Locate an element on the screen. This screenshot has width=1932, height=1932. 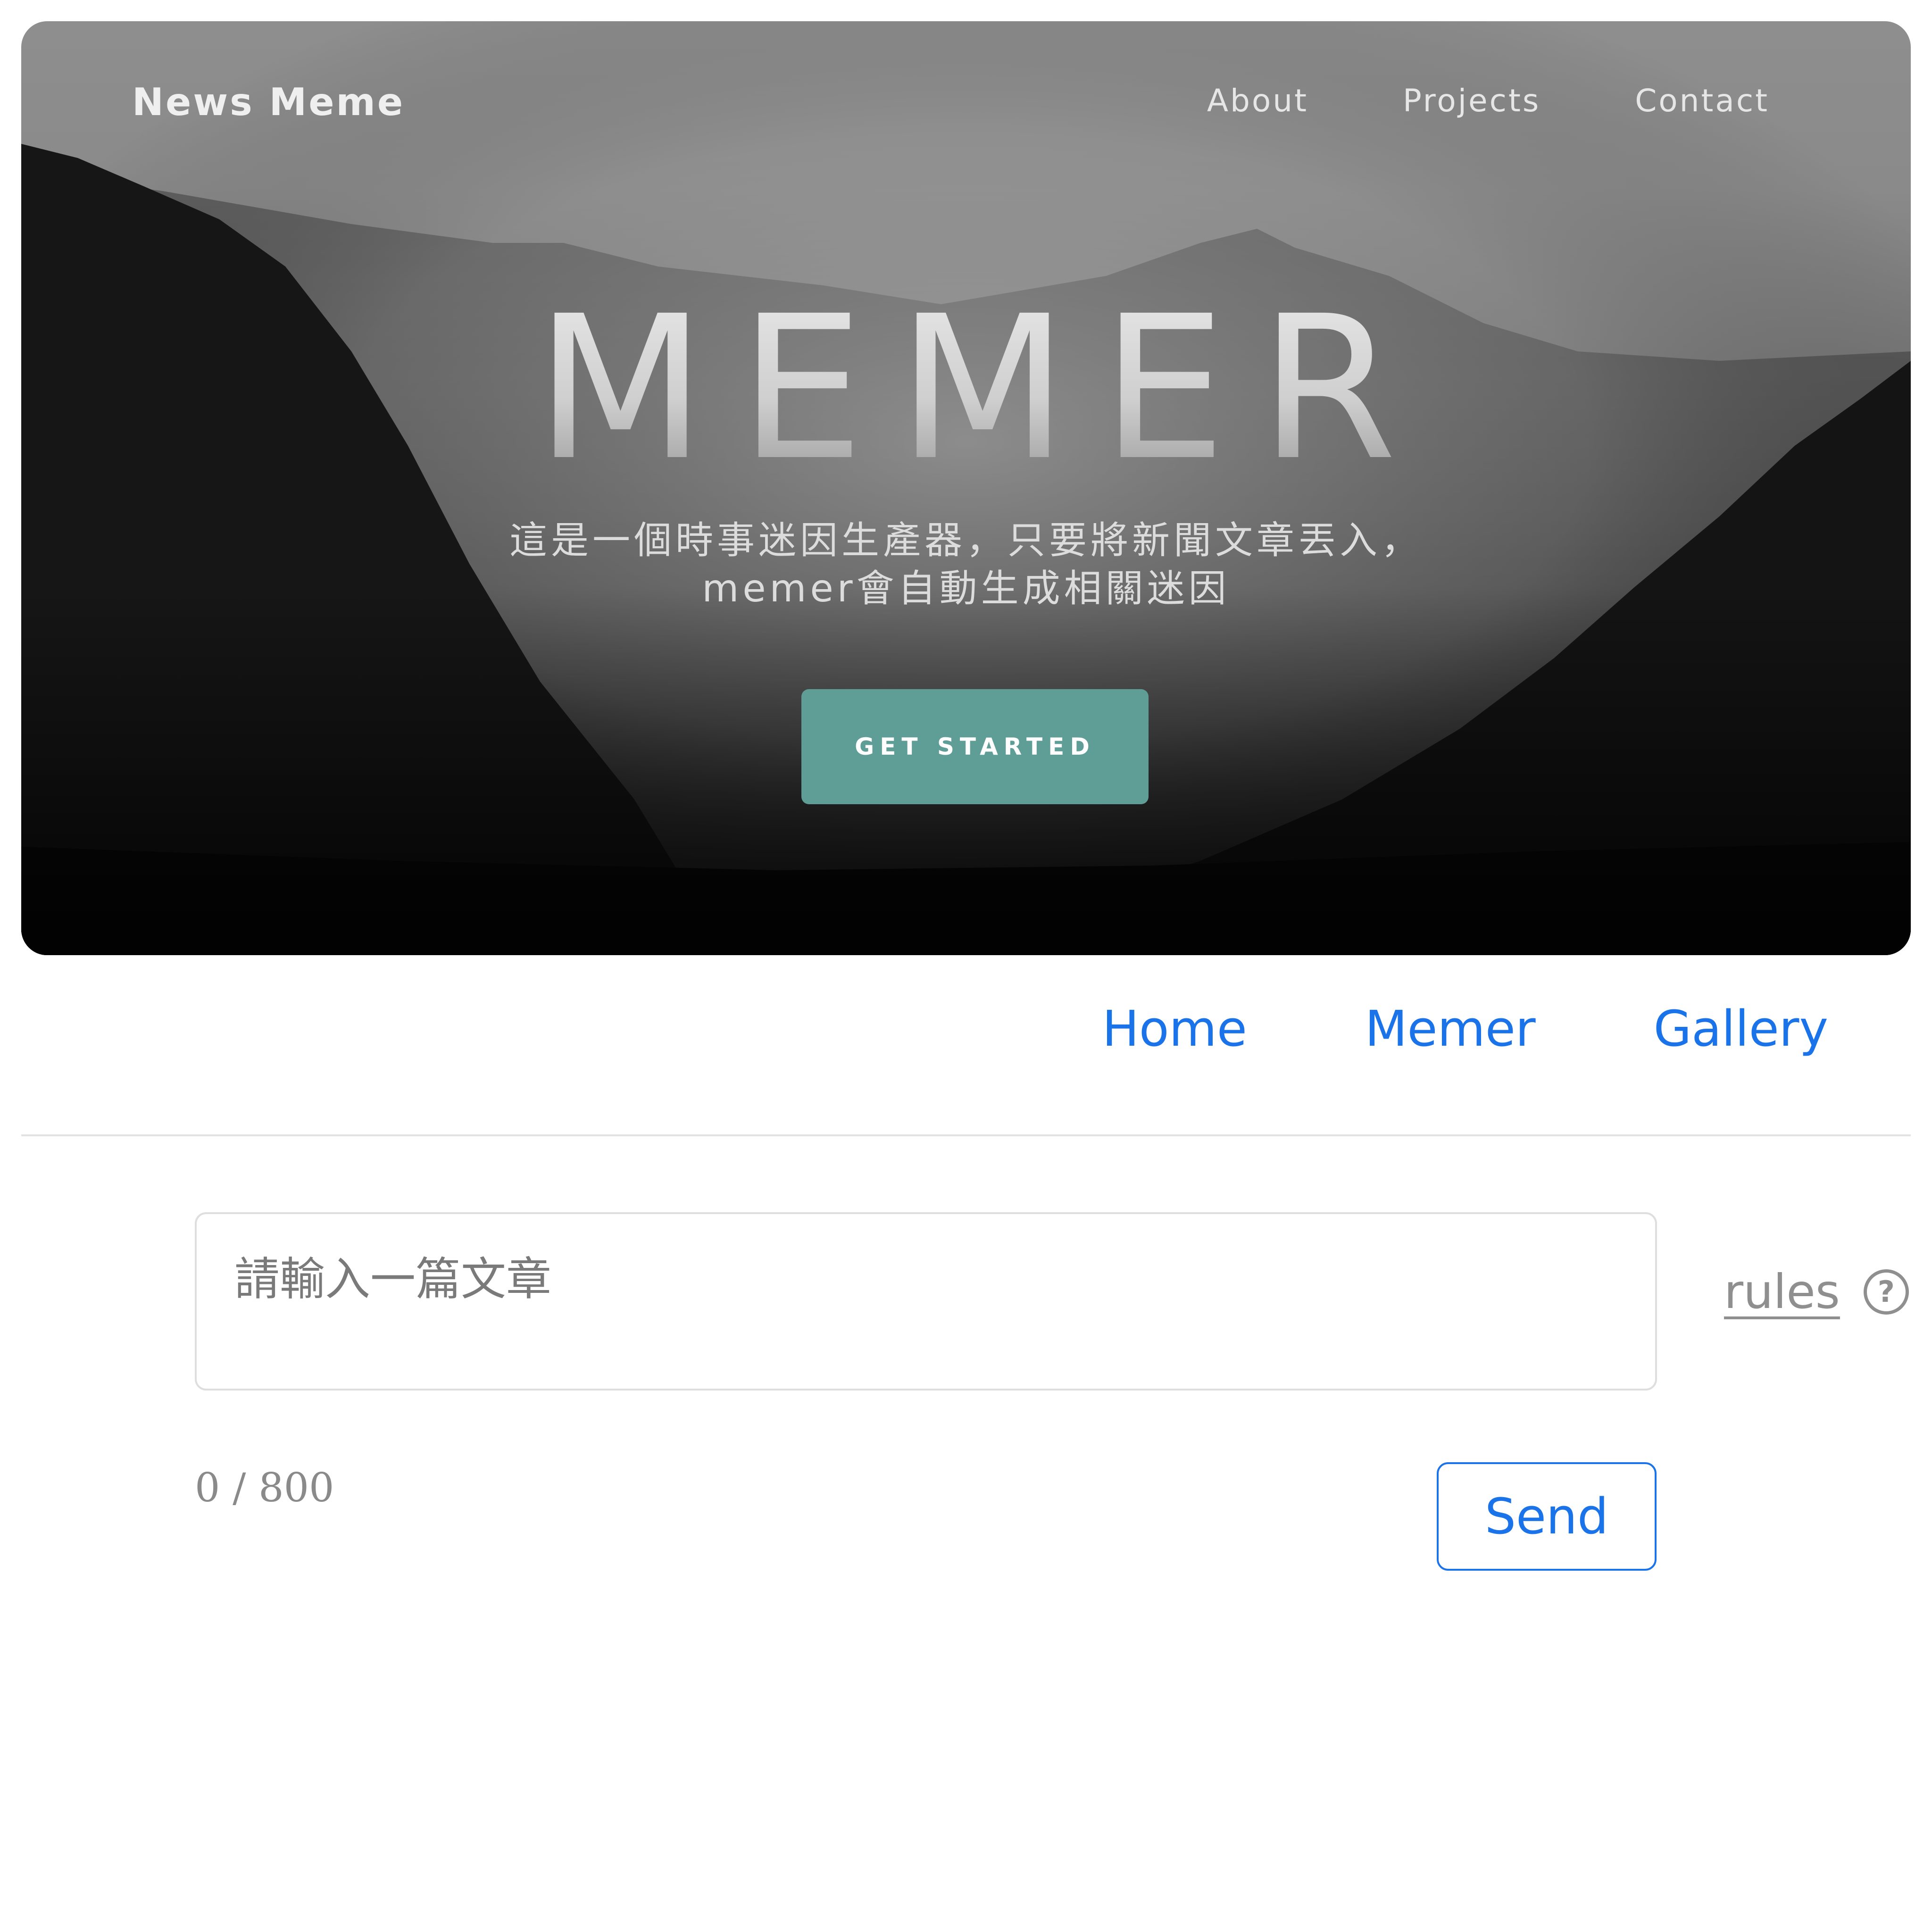
main-nav: Home Memer Gallery is located at coordinates (1465, 1029).